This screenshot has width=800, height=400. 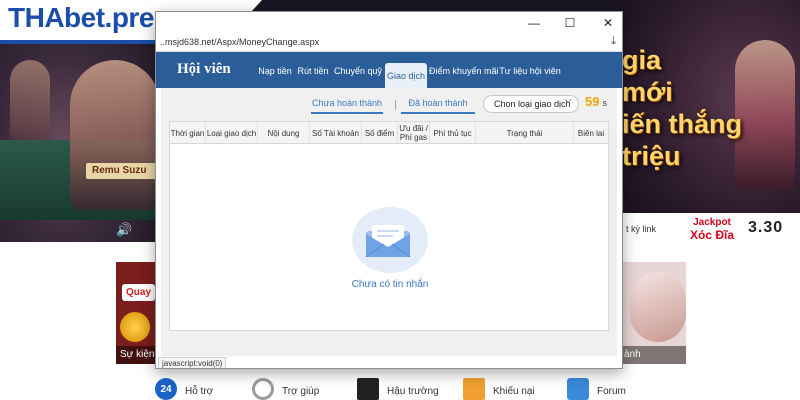 What do you see at coordinates (390, 284) in the screenshot?
I see `empty-state-text: Chưa có tin nhắn` at bounding box center [390, 284].